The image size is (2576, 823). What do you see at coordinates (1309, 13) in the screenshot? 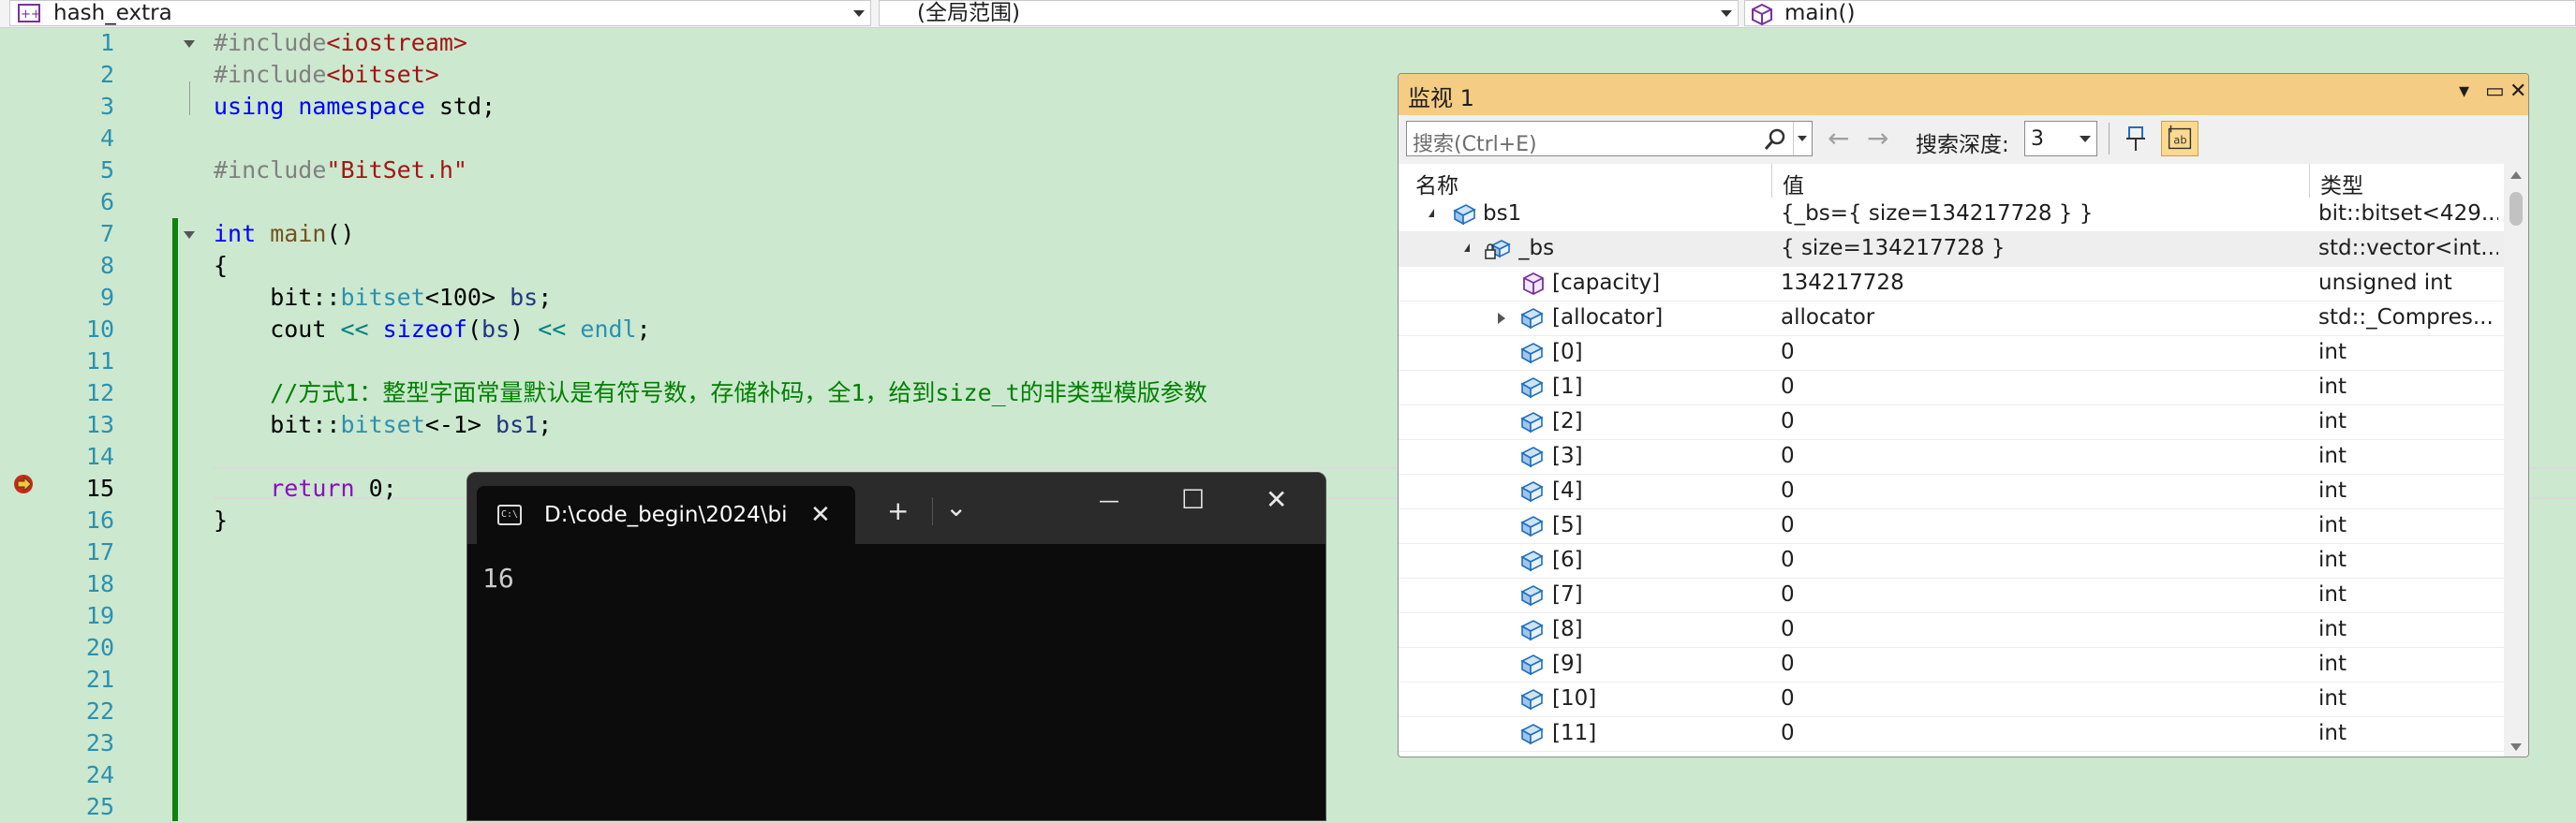
I see `scope-combo: (全局范围)` at bounding box center [1309, 13].